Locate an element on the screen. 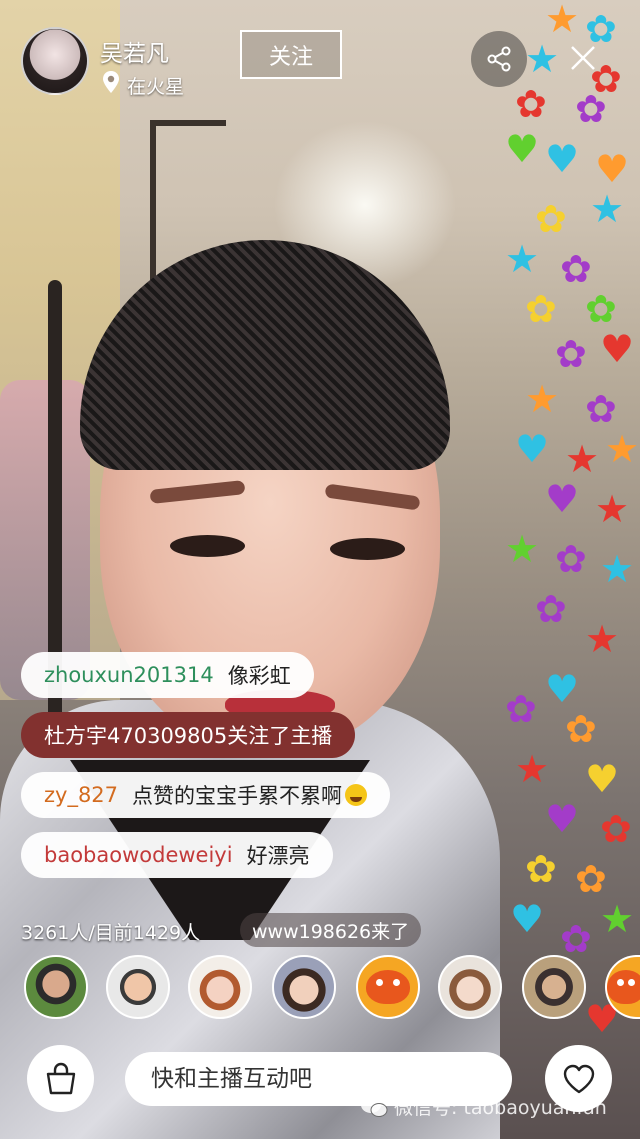 This screenshot has height=1139, width=640. chat-text: 好漂亮 is located at coordinates (278, 856).